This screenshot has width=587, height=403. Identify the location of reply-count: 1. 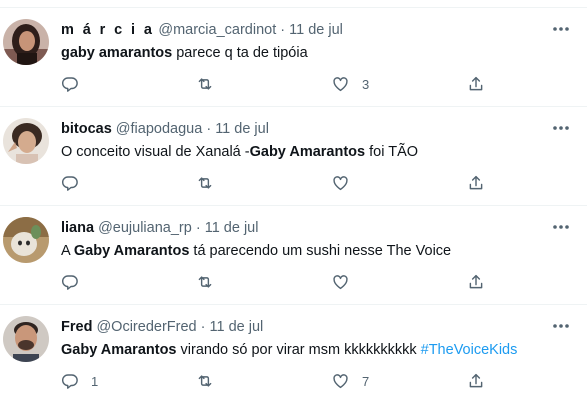
(95, 381).